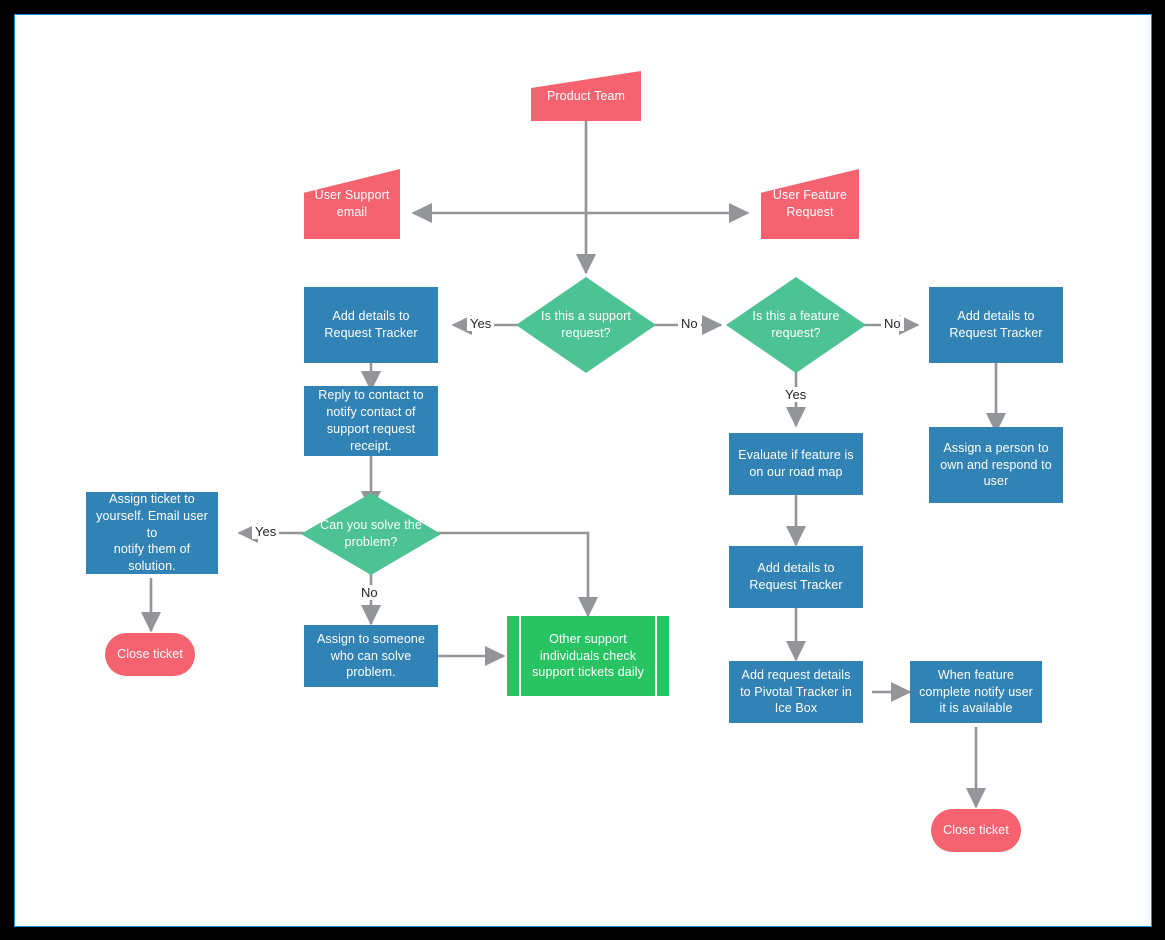 The height and width of the screenshot is (940, 1165). I want to click on node-can-you-solve: Can you solve the problem?, so click(371, 534).